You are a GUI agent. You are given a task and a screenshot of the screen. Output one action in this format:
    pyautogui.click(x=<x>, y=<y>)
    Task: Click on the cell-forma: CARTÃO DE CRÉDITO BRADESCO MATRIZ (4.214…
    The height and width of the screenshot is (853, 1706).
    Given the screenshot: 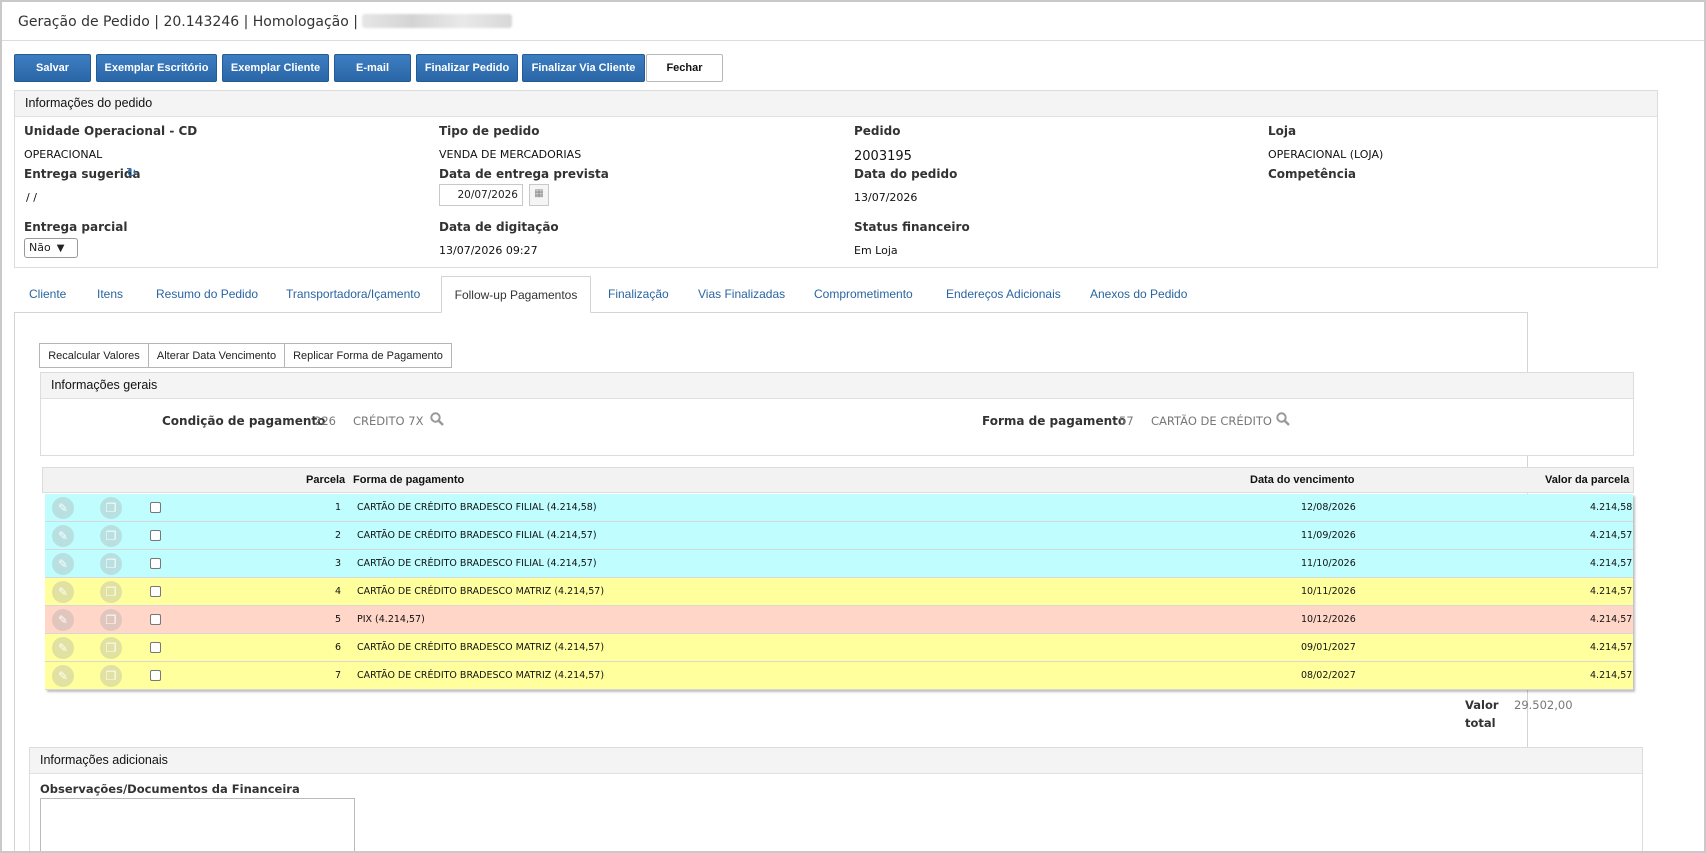 What is the action you would take?
    pyautogui.click(x=481, y=675)
    